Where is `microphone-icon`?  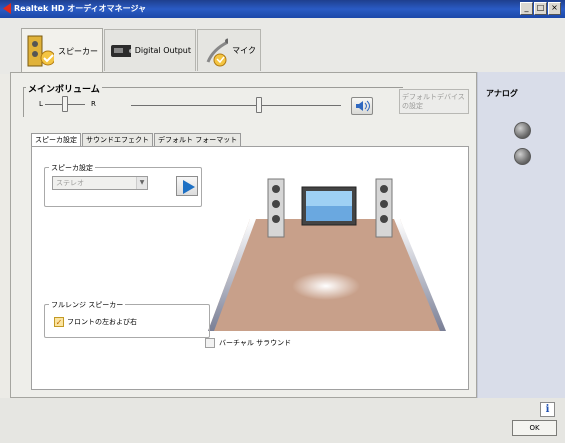 microphone-icon is located at coordinates (217, 52).